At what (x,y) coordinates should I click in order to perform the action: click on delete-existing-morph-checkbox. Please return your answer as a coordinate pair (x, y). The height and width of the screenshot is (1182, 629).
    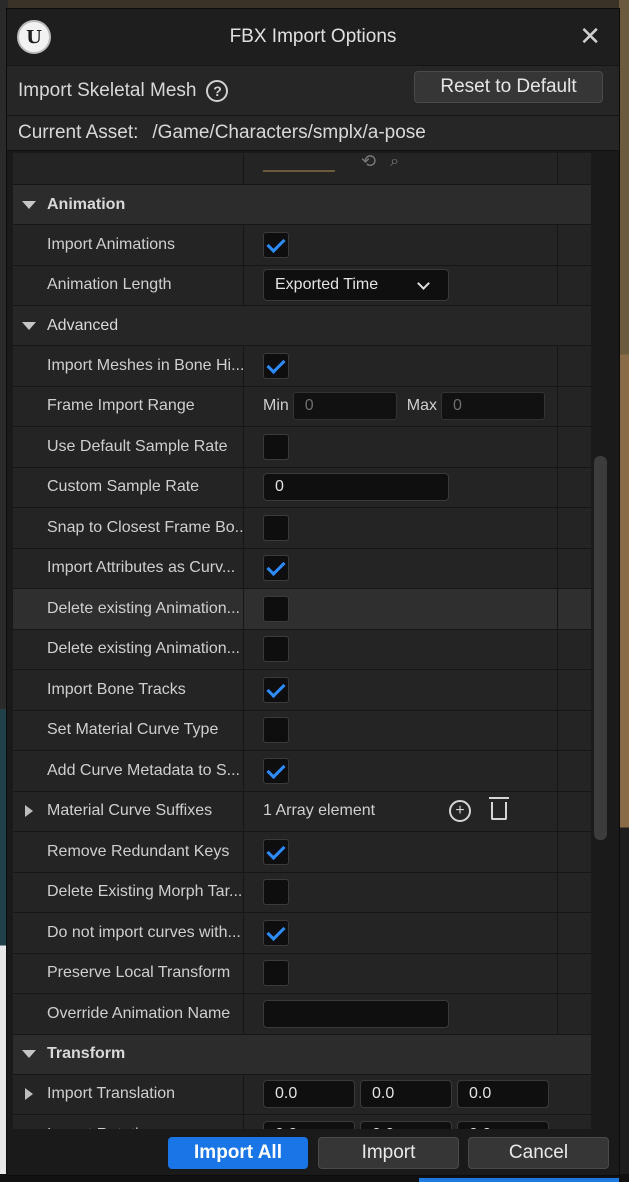
    Looking at the image, I should click on (276, 892).